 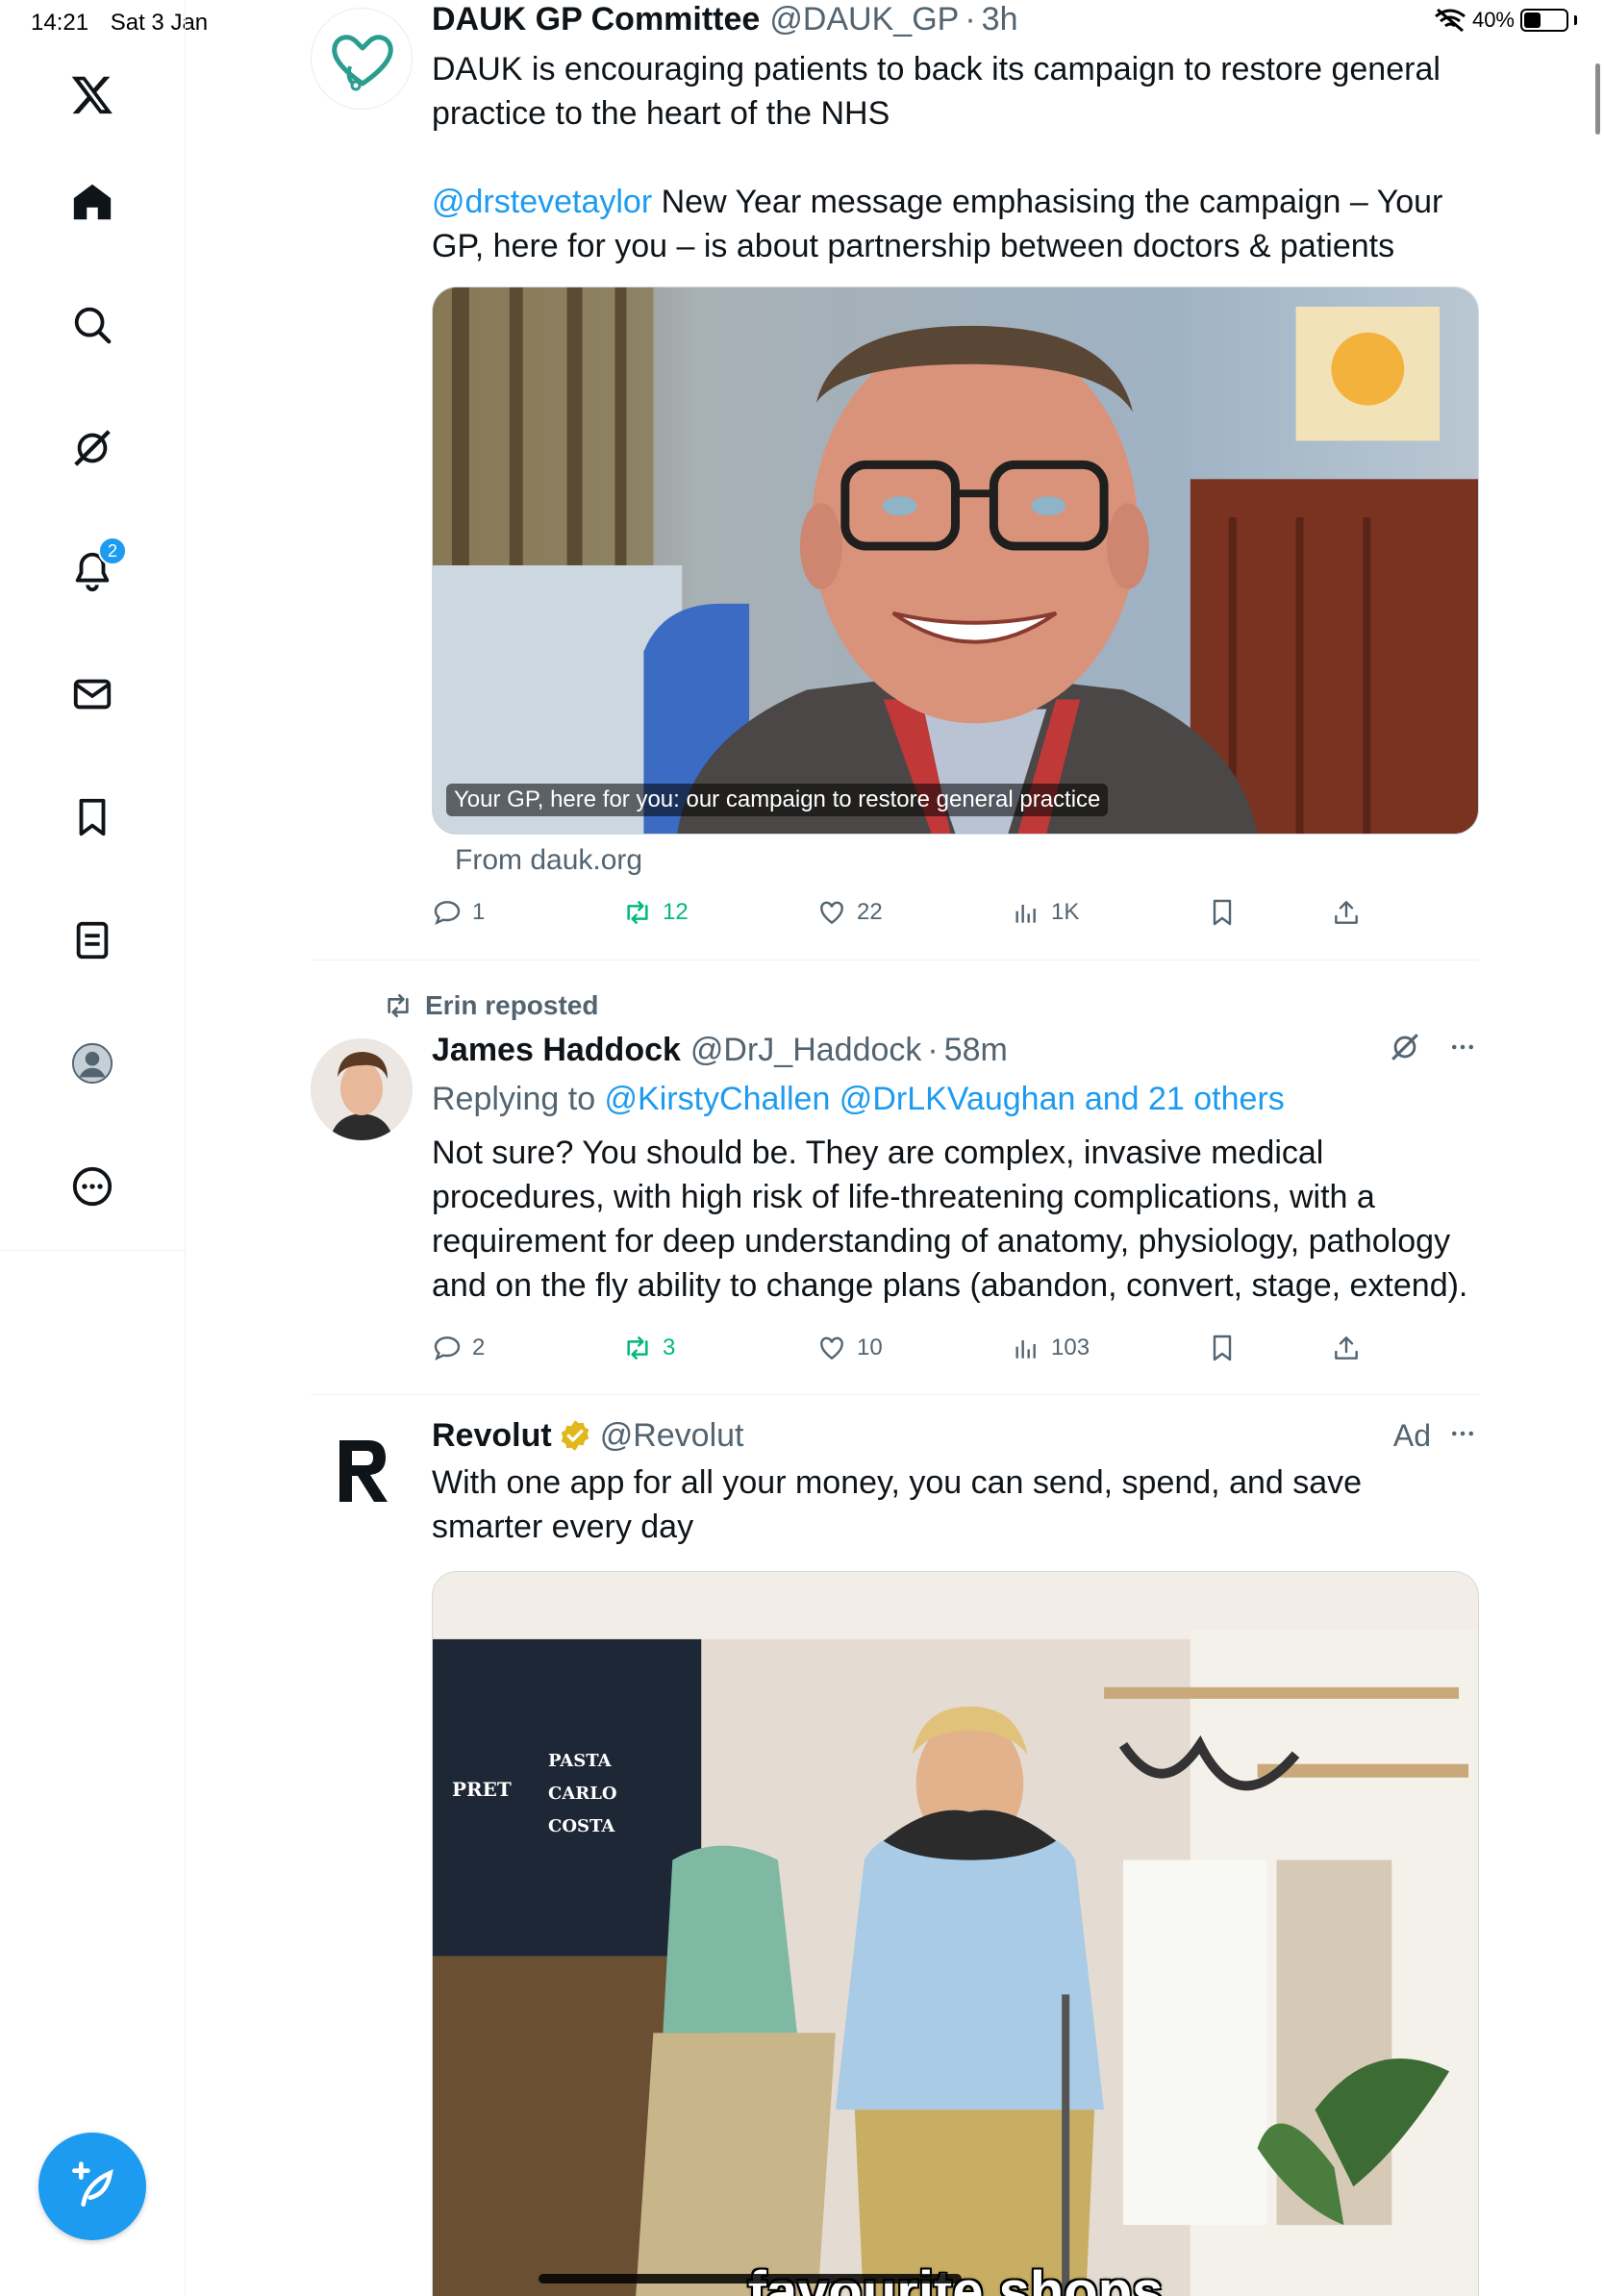 I want to click on views-count: 103, so click(x=1070, y=1347).